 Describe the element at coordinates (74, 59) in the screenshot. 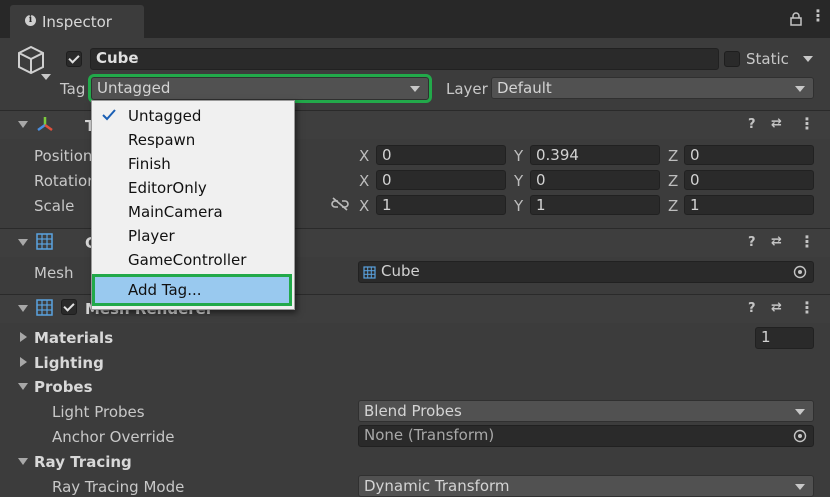

I see `active-checkbox` at that location.